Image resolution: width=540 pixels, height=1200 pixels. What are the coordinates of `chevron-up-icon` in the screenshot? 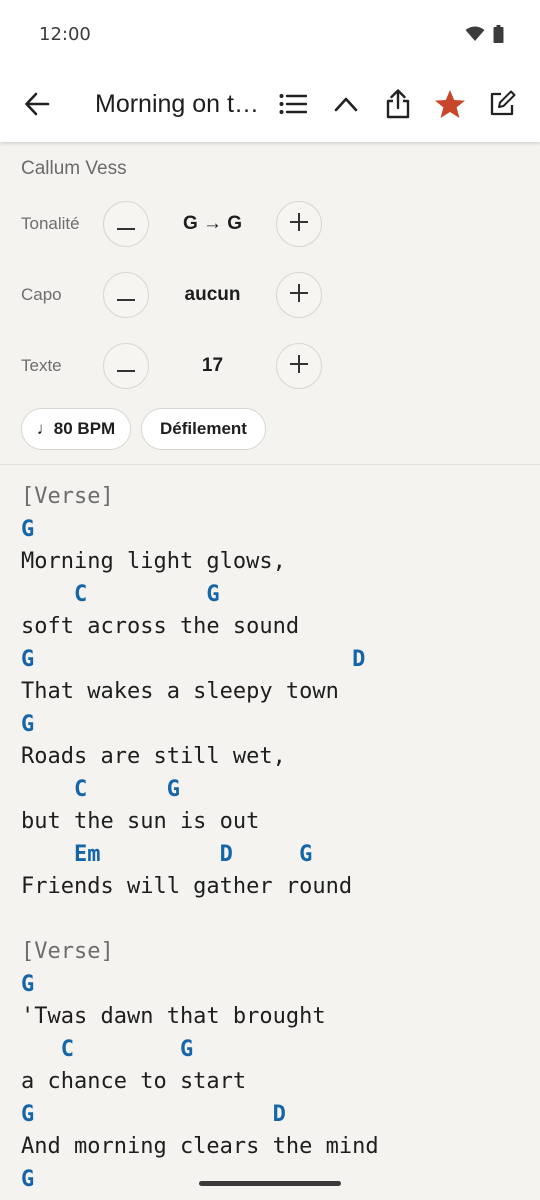 It's located at (346, 106).